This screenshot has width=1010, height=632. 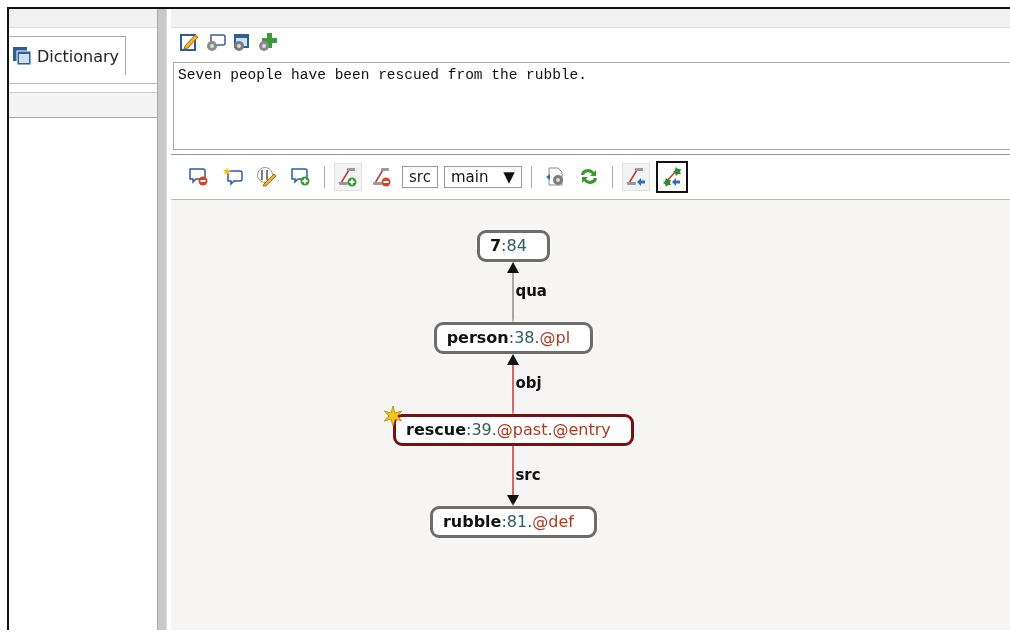 What do you see at coordinates (513, 246) in the screenshot?
I see `graph-node: 7:84` at bounding box center [513, 246].